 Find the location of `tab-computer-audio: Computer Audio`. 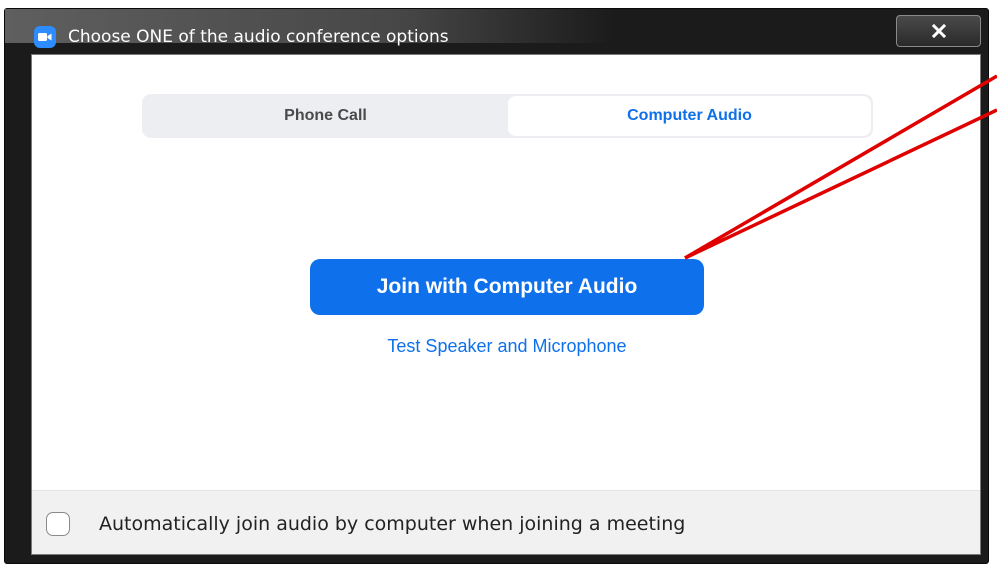

tab-computer-audio: Computer Audio is located at coordinates (689, 116).